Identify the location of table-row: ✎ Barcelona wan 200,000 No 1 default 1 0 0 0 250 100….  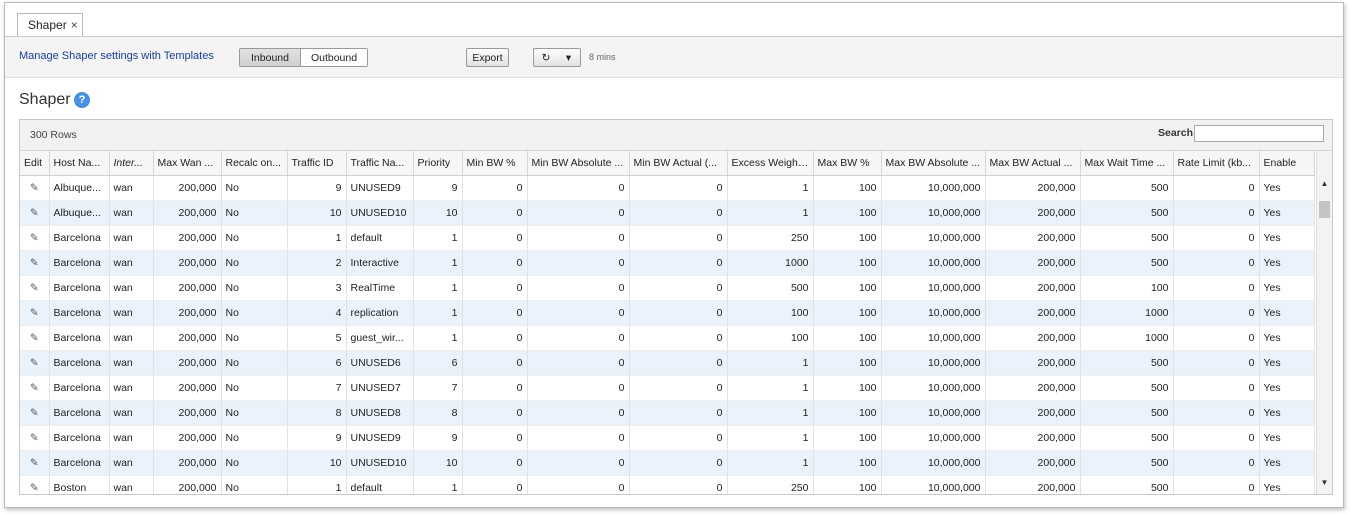
(667, 238).